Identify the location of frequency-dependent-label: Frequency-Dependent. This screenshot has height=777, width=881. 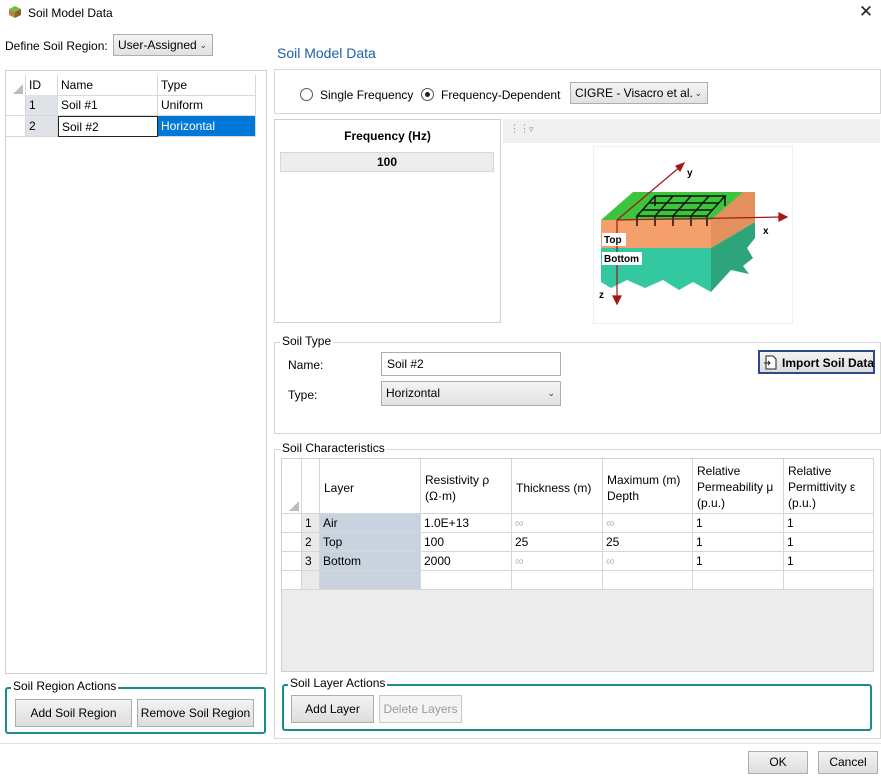
(501, 95).